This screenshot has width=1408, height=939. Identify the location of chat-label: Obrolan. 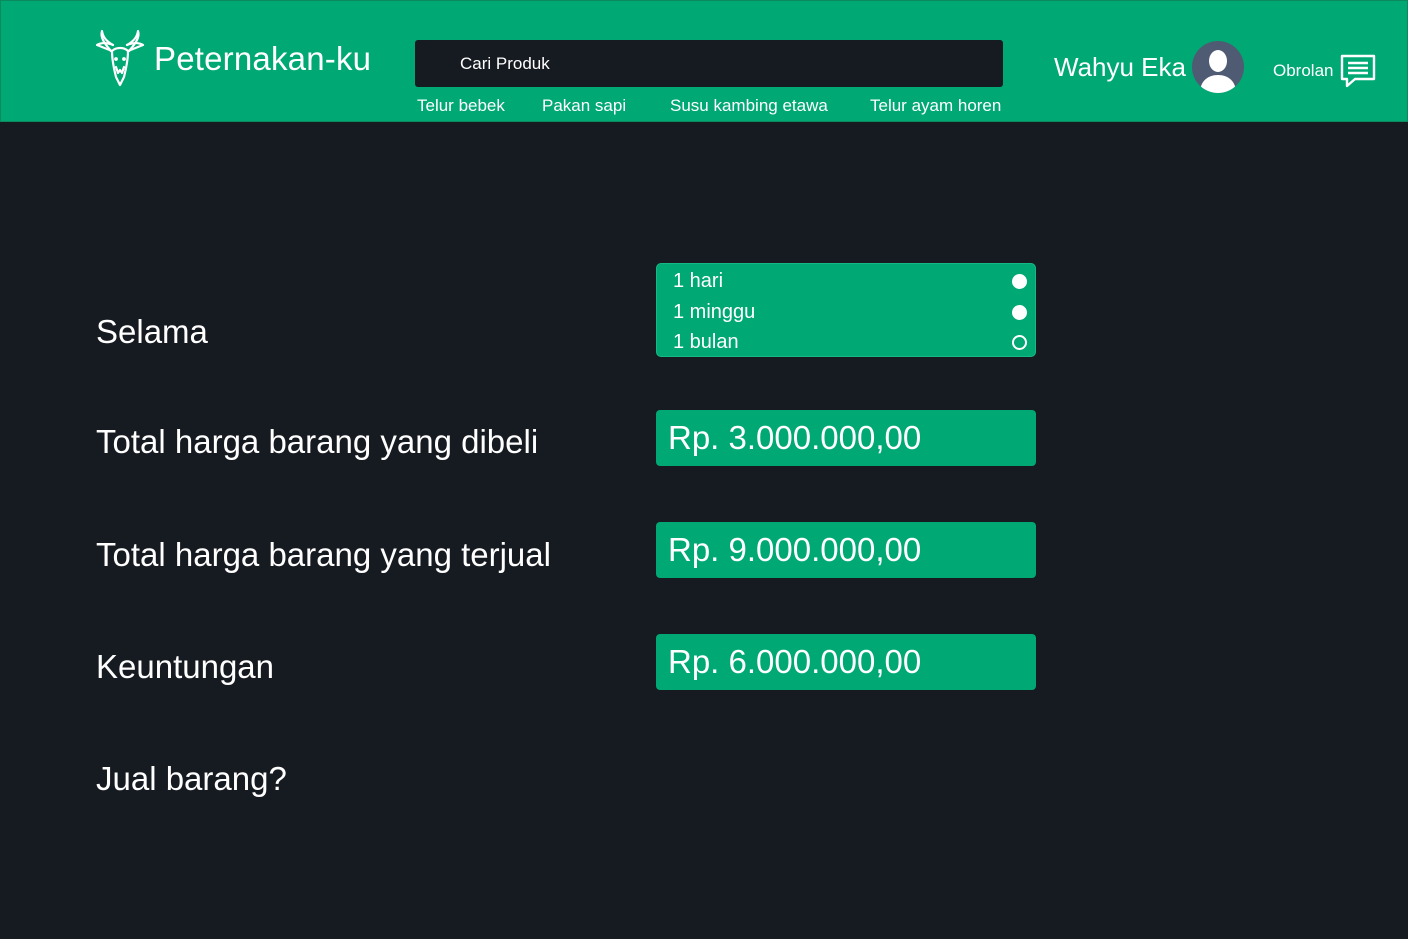
(1303, 70).